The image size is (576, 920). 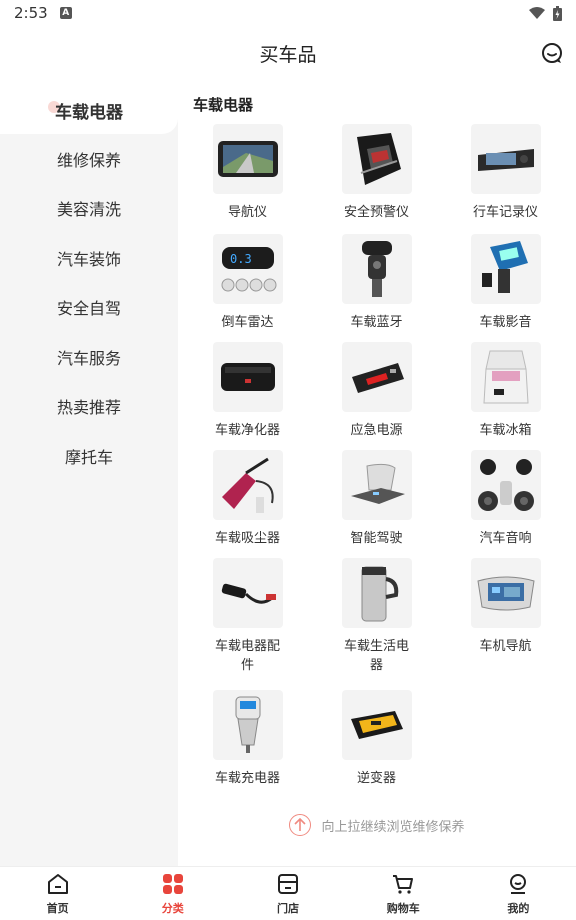 I want to click on parking-sensor-icon: 0.3, so click(x=247, y=269).